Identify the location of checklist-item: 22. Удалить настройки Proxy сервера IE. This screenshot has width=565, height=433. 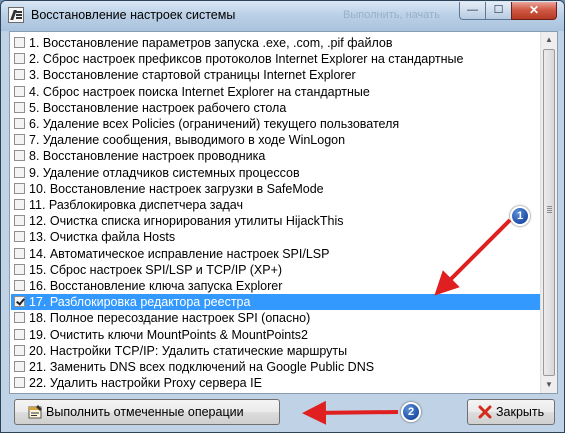
(276, 383).